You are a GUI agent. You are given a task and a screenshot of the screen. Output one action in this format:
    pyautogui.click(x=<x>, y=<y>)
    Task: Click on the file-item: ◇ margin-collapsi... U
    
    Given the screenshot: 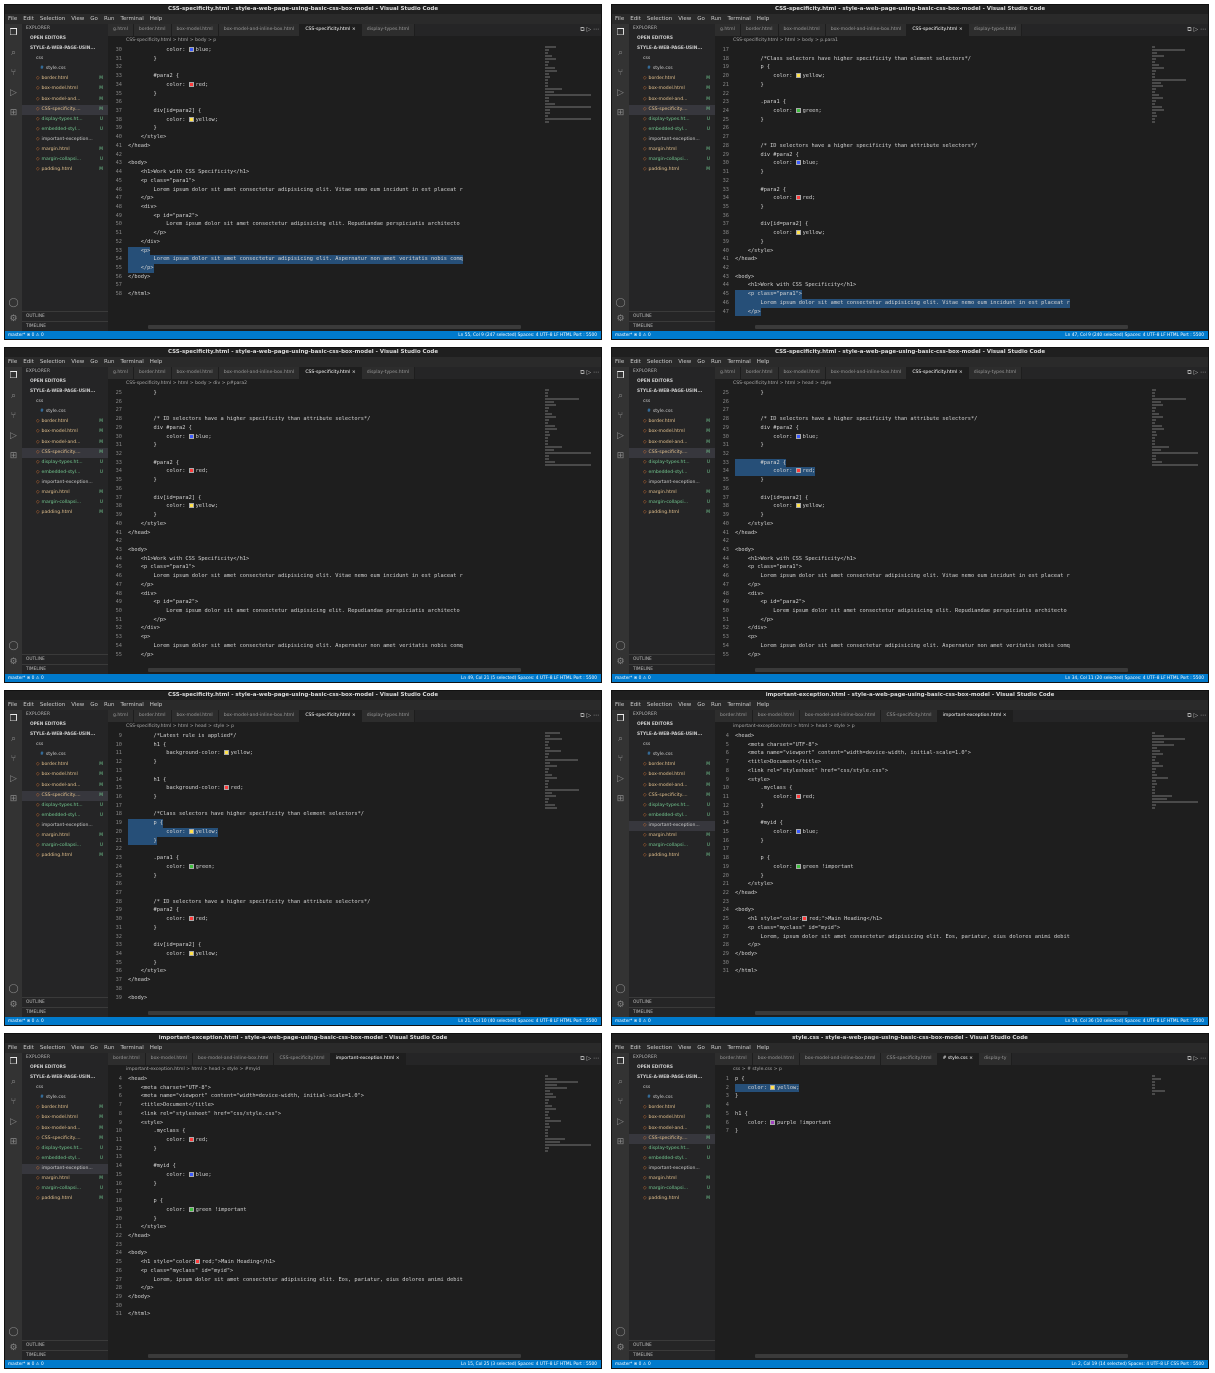 What is the action you would take?
    pyautogui.click(x=672, y=503)
    